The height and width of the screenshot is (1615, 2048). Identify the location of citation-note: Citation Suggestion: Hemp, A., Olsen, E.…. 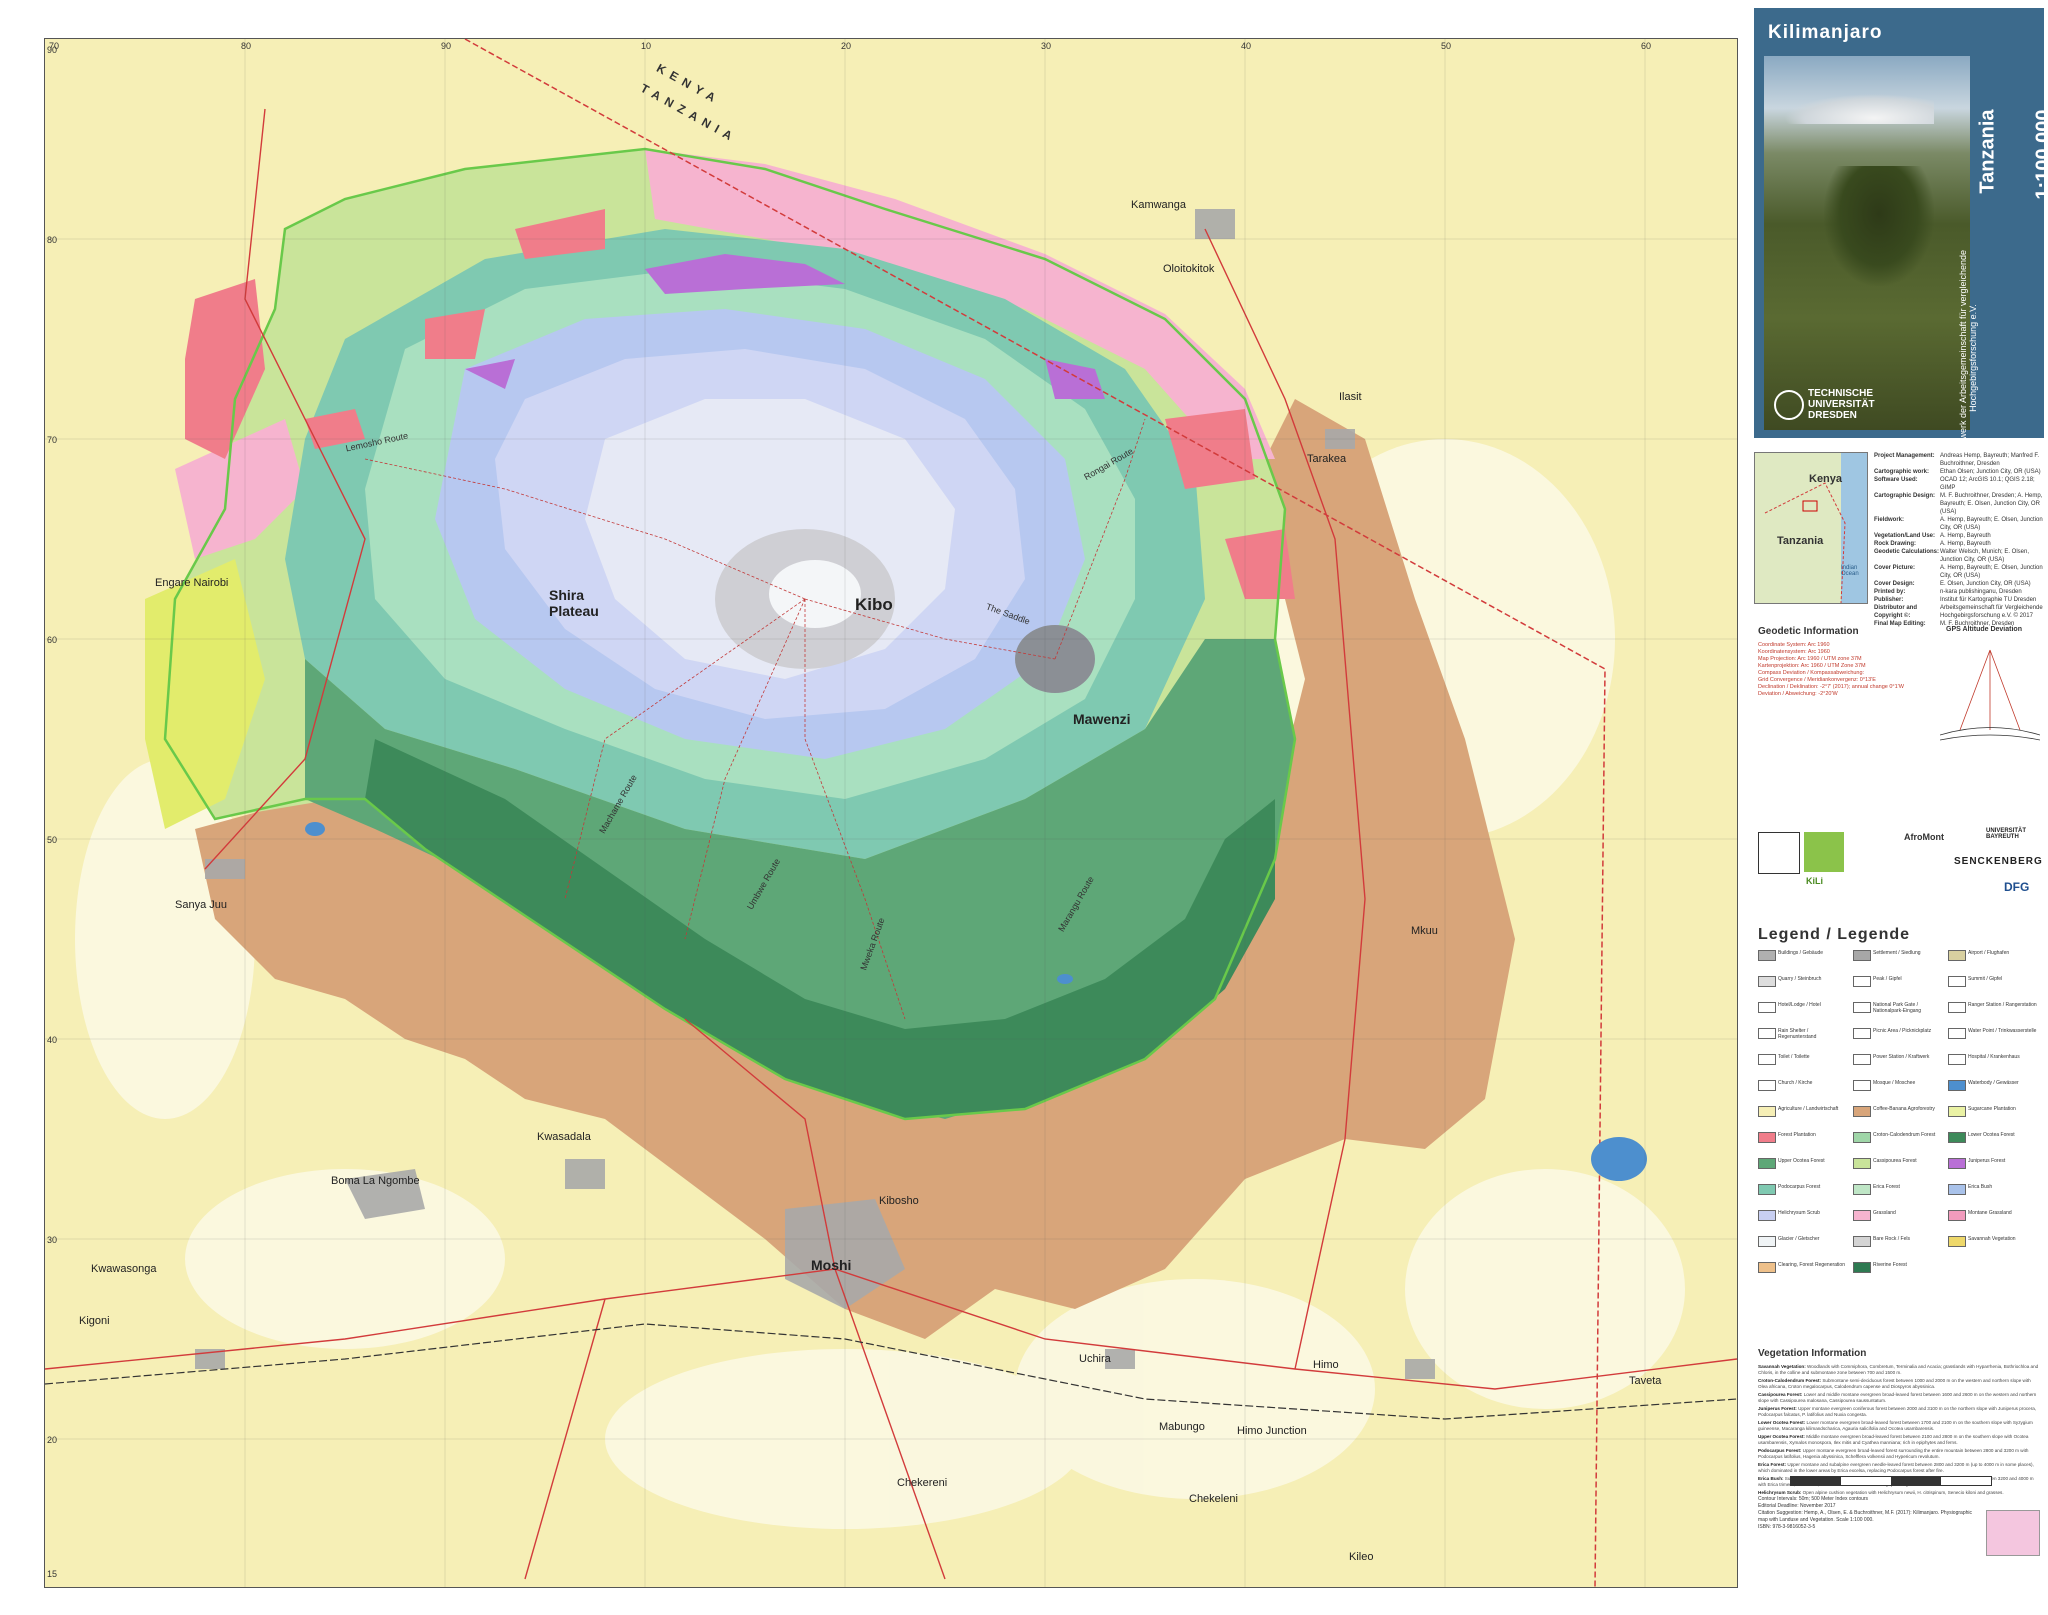
(1865, 1516).